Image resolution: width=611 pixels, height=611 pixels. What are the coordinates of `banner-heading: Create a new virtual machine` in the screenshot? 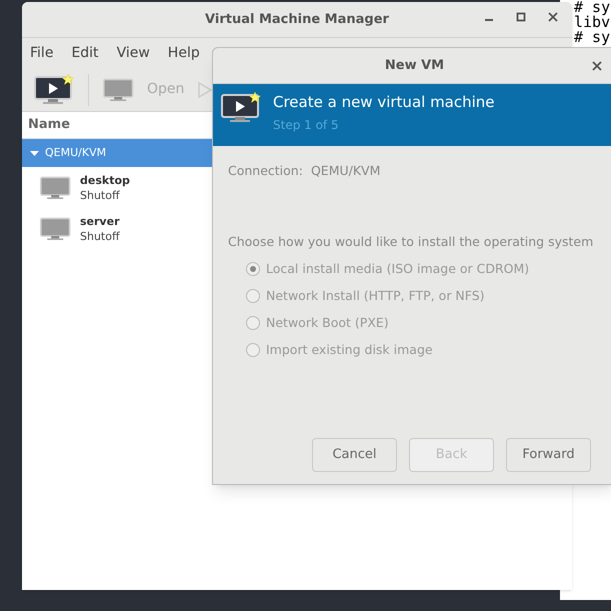 It's located at (384, 102).